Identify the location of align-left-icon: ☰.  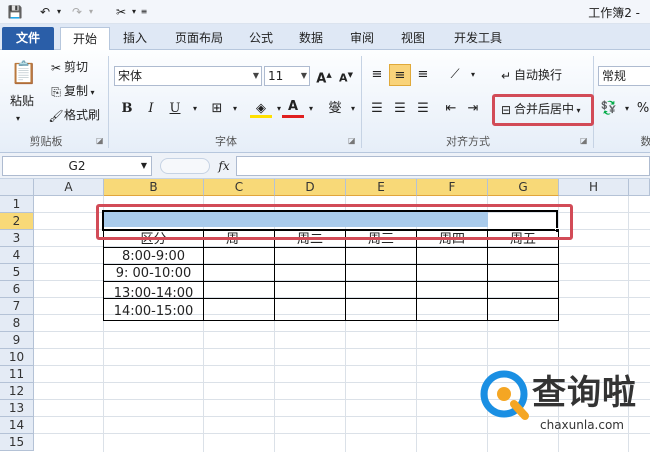
(377, 109).